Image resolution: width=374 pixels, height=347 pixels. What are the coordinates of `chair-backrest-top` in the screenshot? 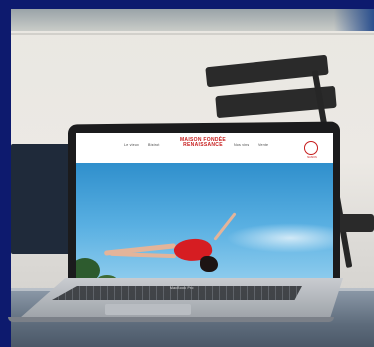 It's located at (267, 71).